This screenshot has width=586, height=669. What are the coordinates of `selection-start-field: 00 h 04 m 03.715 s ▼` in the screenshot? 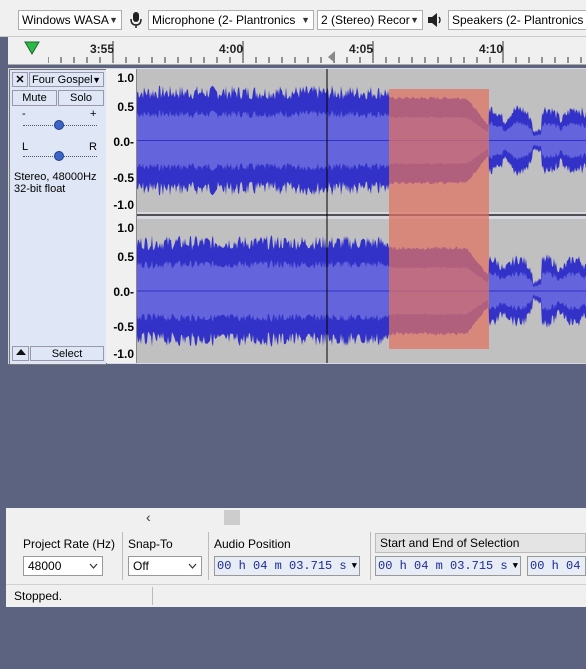 It's located at (448, 566).